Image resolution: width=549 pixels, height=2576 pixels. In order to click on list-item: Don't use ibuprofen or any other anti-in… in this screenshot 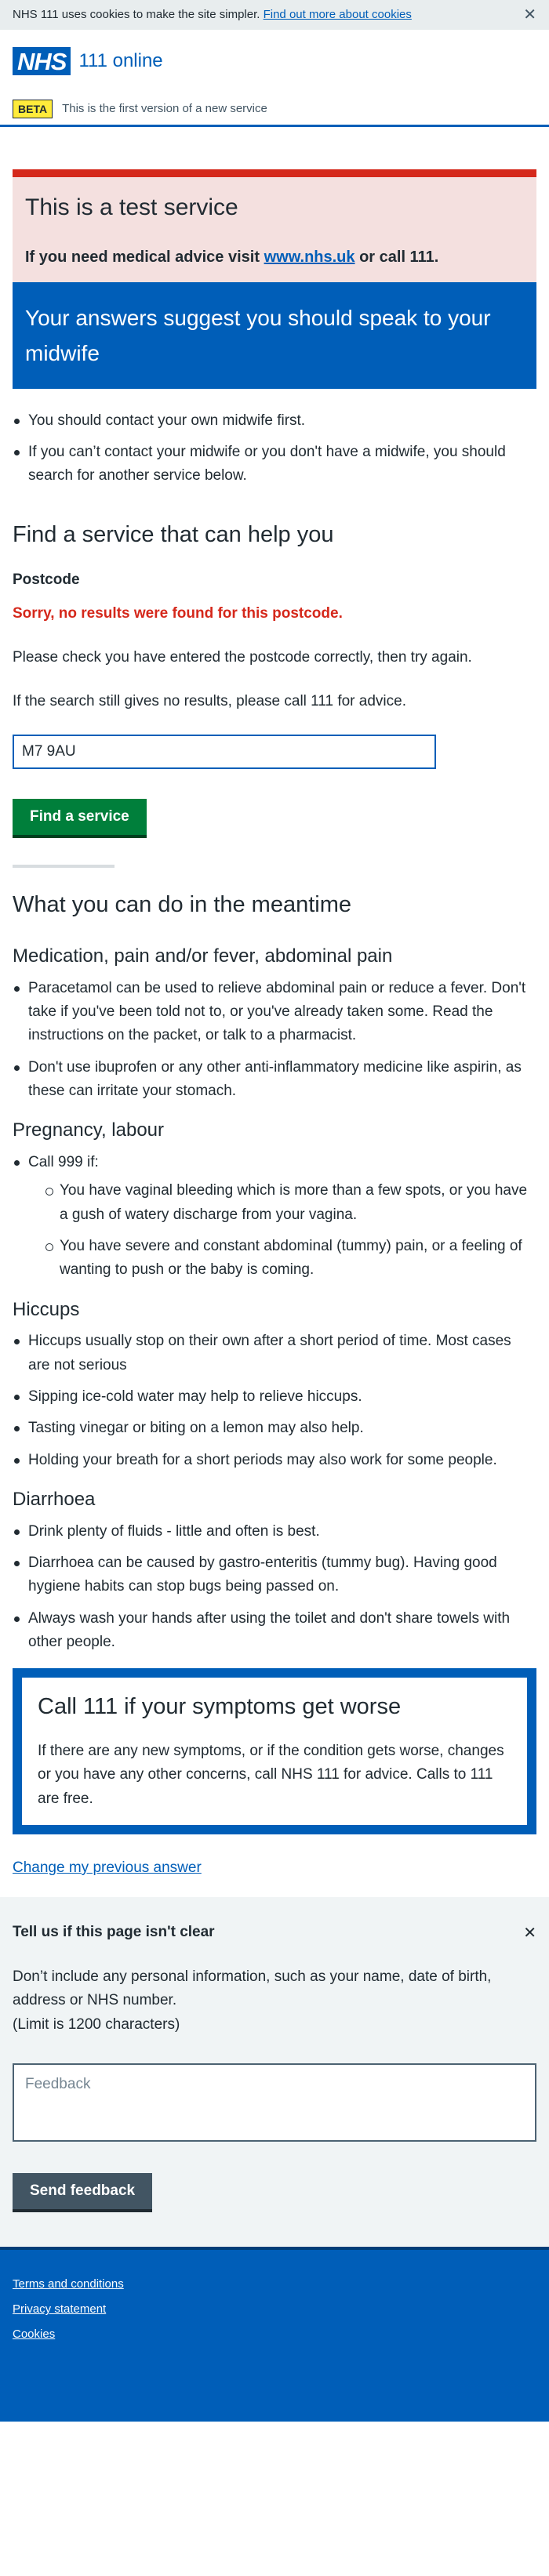, I will do `click(274, 1080)`.